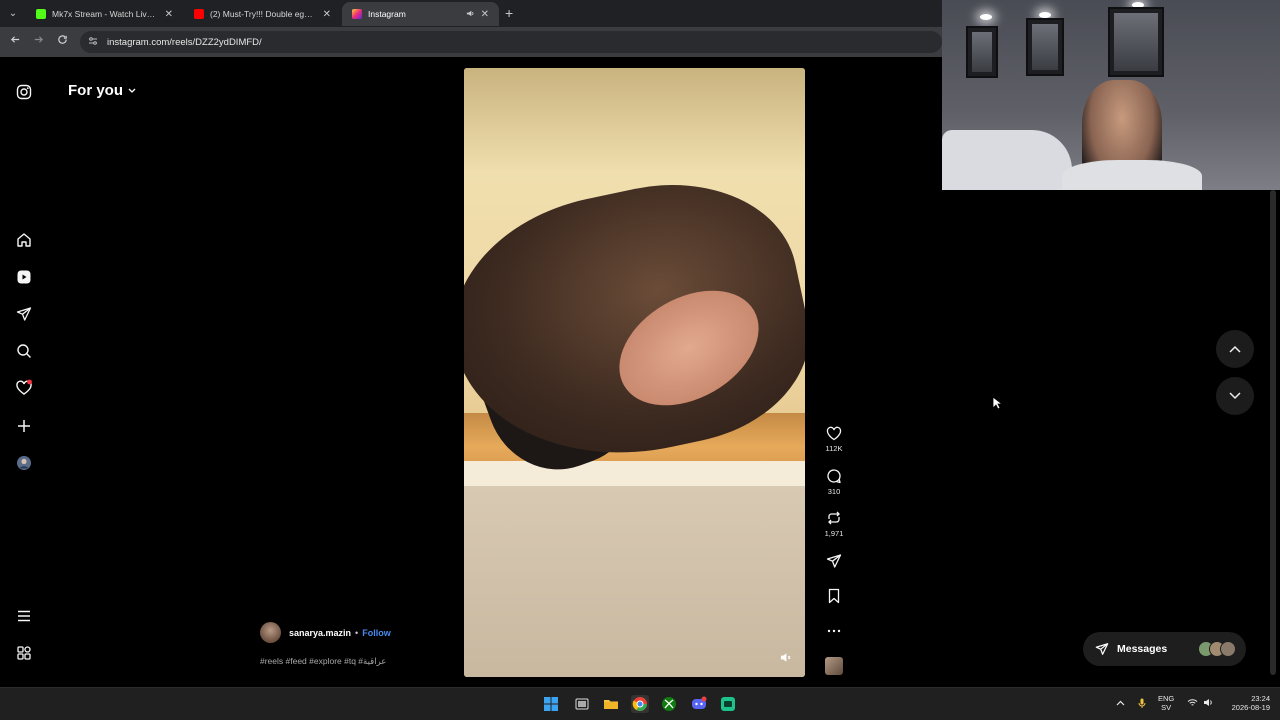  I want to click on like-button: 112K, so click(834, 438).